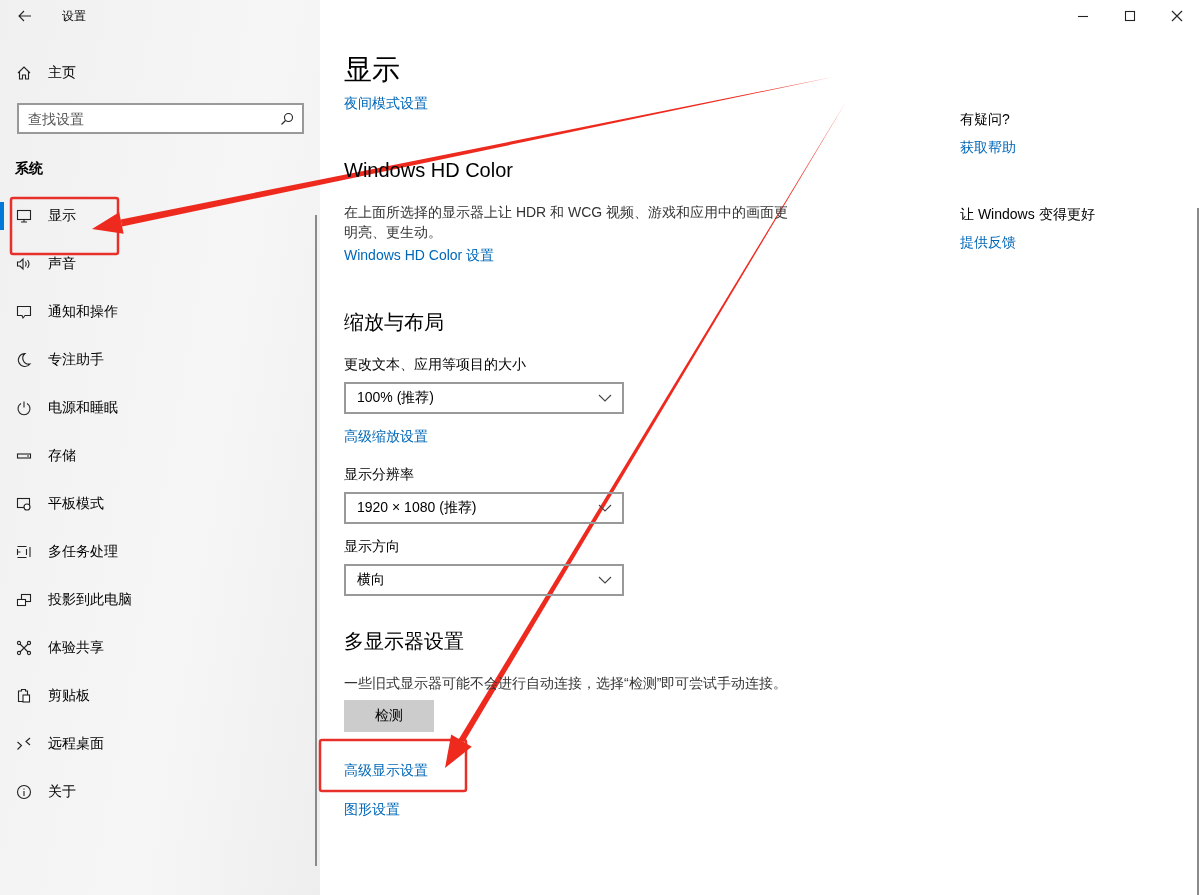  Describe the element at coordinates (435, 364) in the screenshot. I see `field-label: 更改文本、应用等项目的大小` at that location.